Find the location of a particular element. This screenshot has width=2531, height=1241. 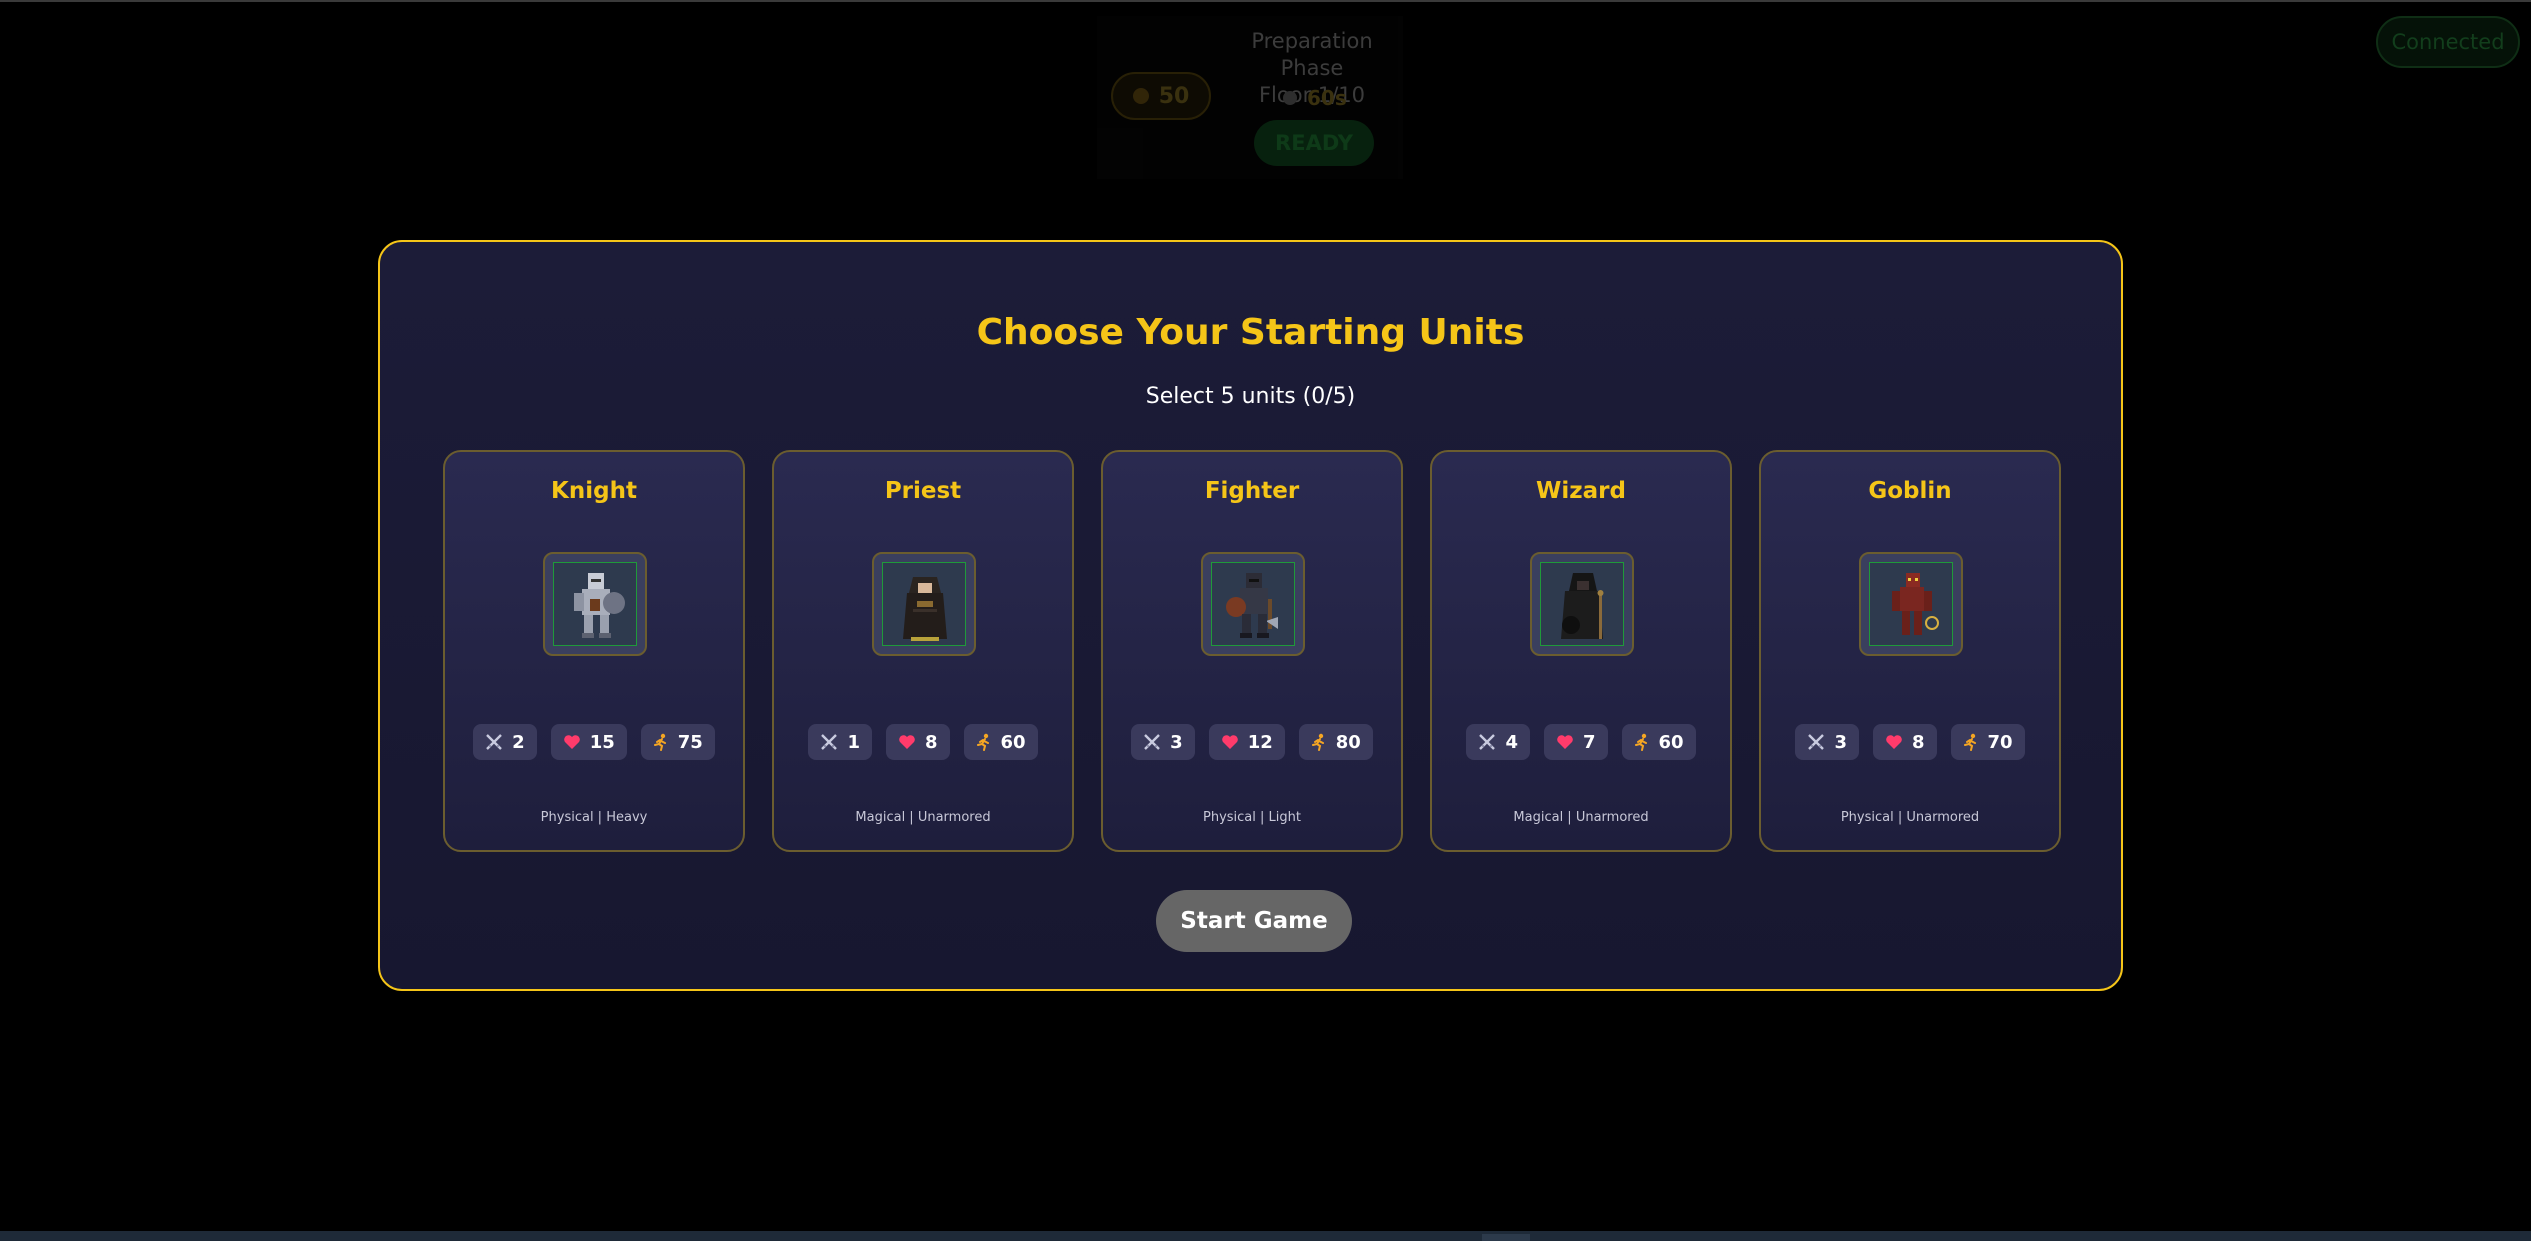

gold-counter: 50 is located at coordinates (1161, 96).